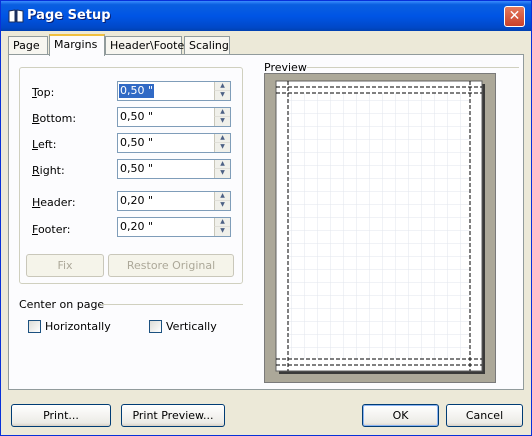 The width and height of the screenshot is (532, 436). I want to click on ok-button: OK, so click(400, 415).